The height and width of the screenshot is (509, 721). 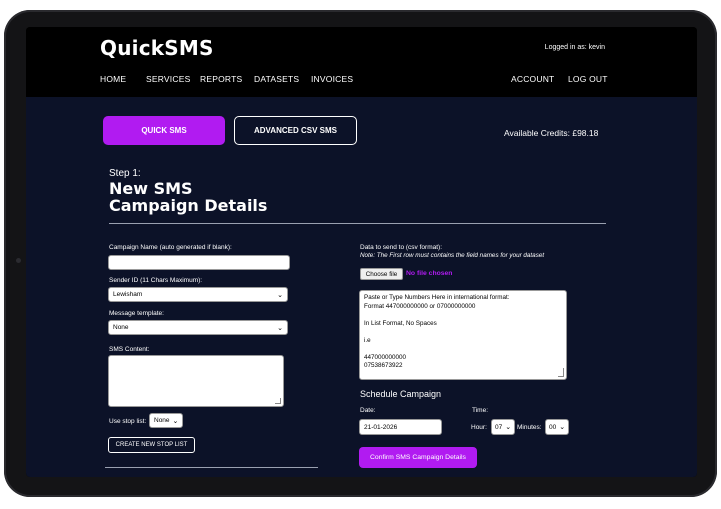 What do you see at coordinates (188, 205) in the screenshot?
I see `page-title-line2: Campaign Details` at bounding box center [188, 205].